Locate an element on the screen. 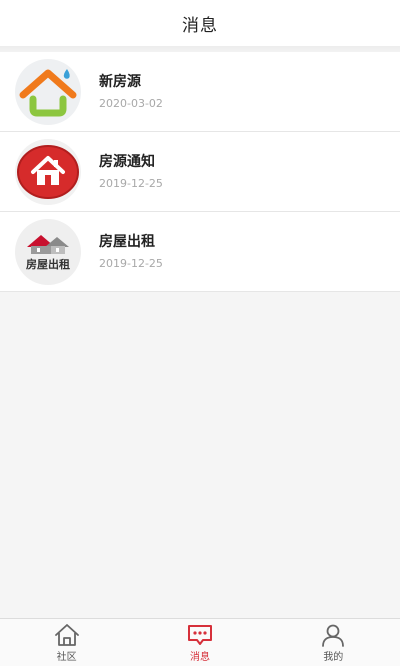 This screenshot has height=666, width=400. house-notice-icon is located at coordinates (48, 171).